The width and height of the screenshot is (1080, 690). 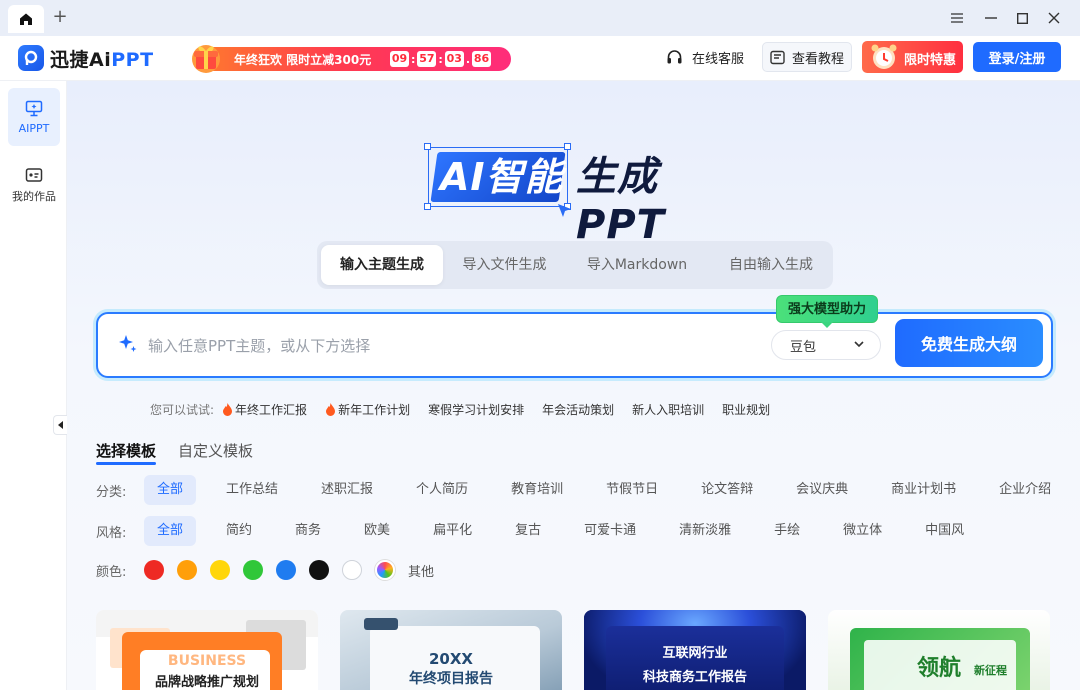 What do you see at coordinates (1017, 57) in the screenshot?
I see `login-register-button: 登录/注册` at bounding box center [1017, 57].